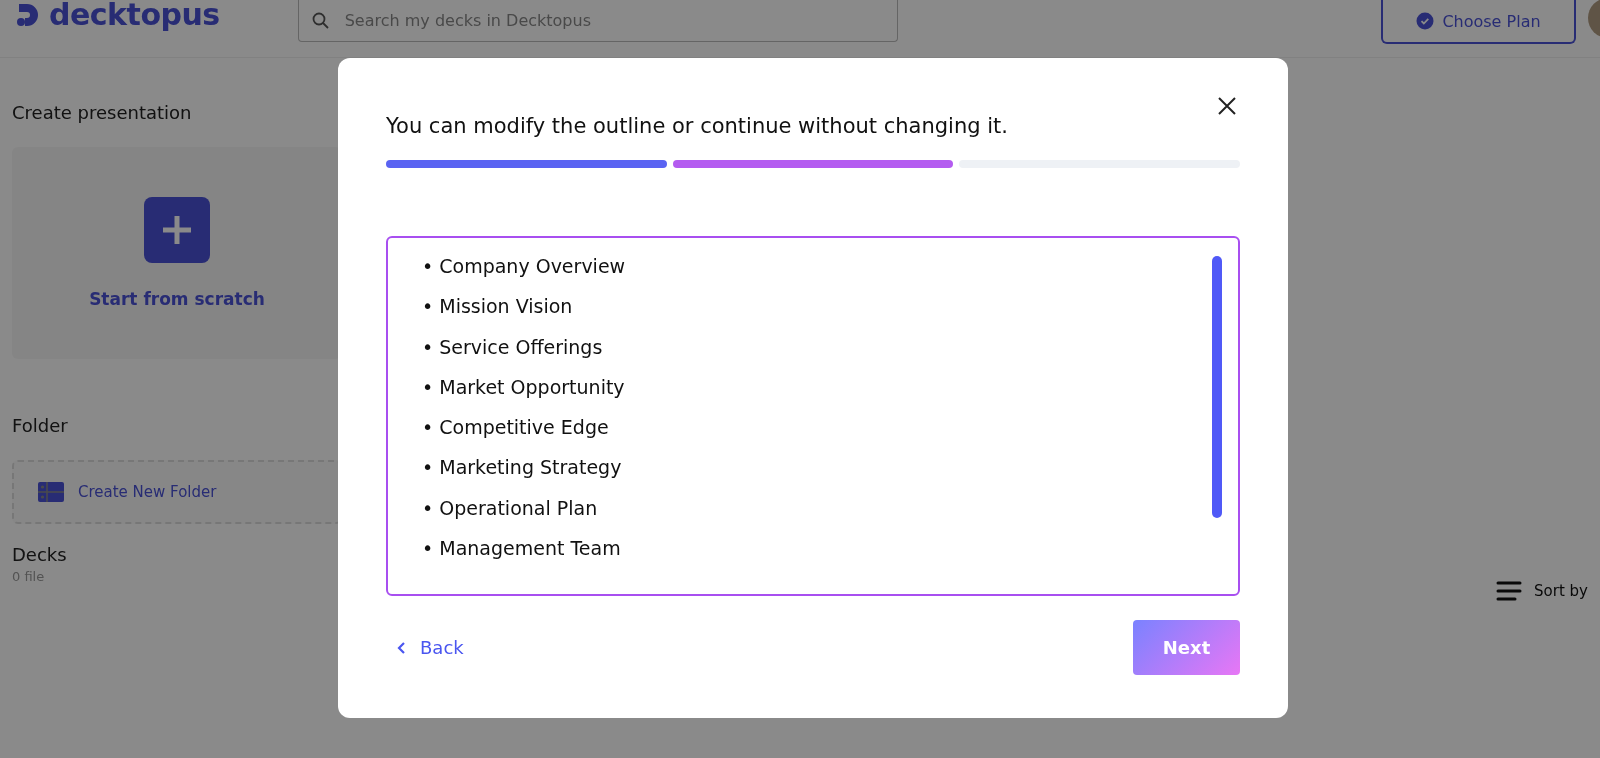 The image size is (1600, 758). I want to click on dialog-title: You can modify the outline or continue without changing it., so click(697, 126).